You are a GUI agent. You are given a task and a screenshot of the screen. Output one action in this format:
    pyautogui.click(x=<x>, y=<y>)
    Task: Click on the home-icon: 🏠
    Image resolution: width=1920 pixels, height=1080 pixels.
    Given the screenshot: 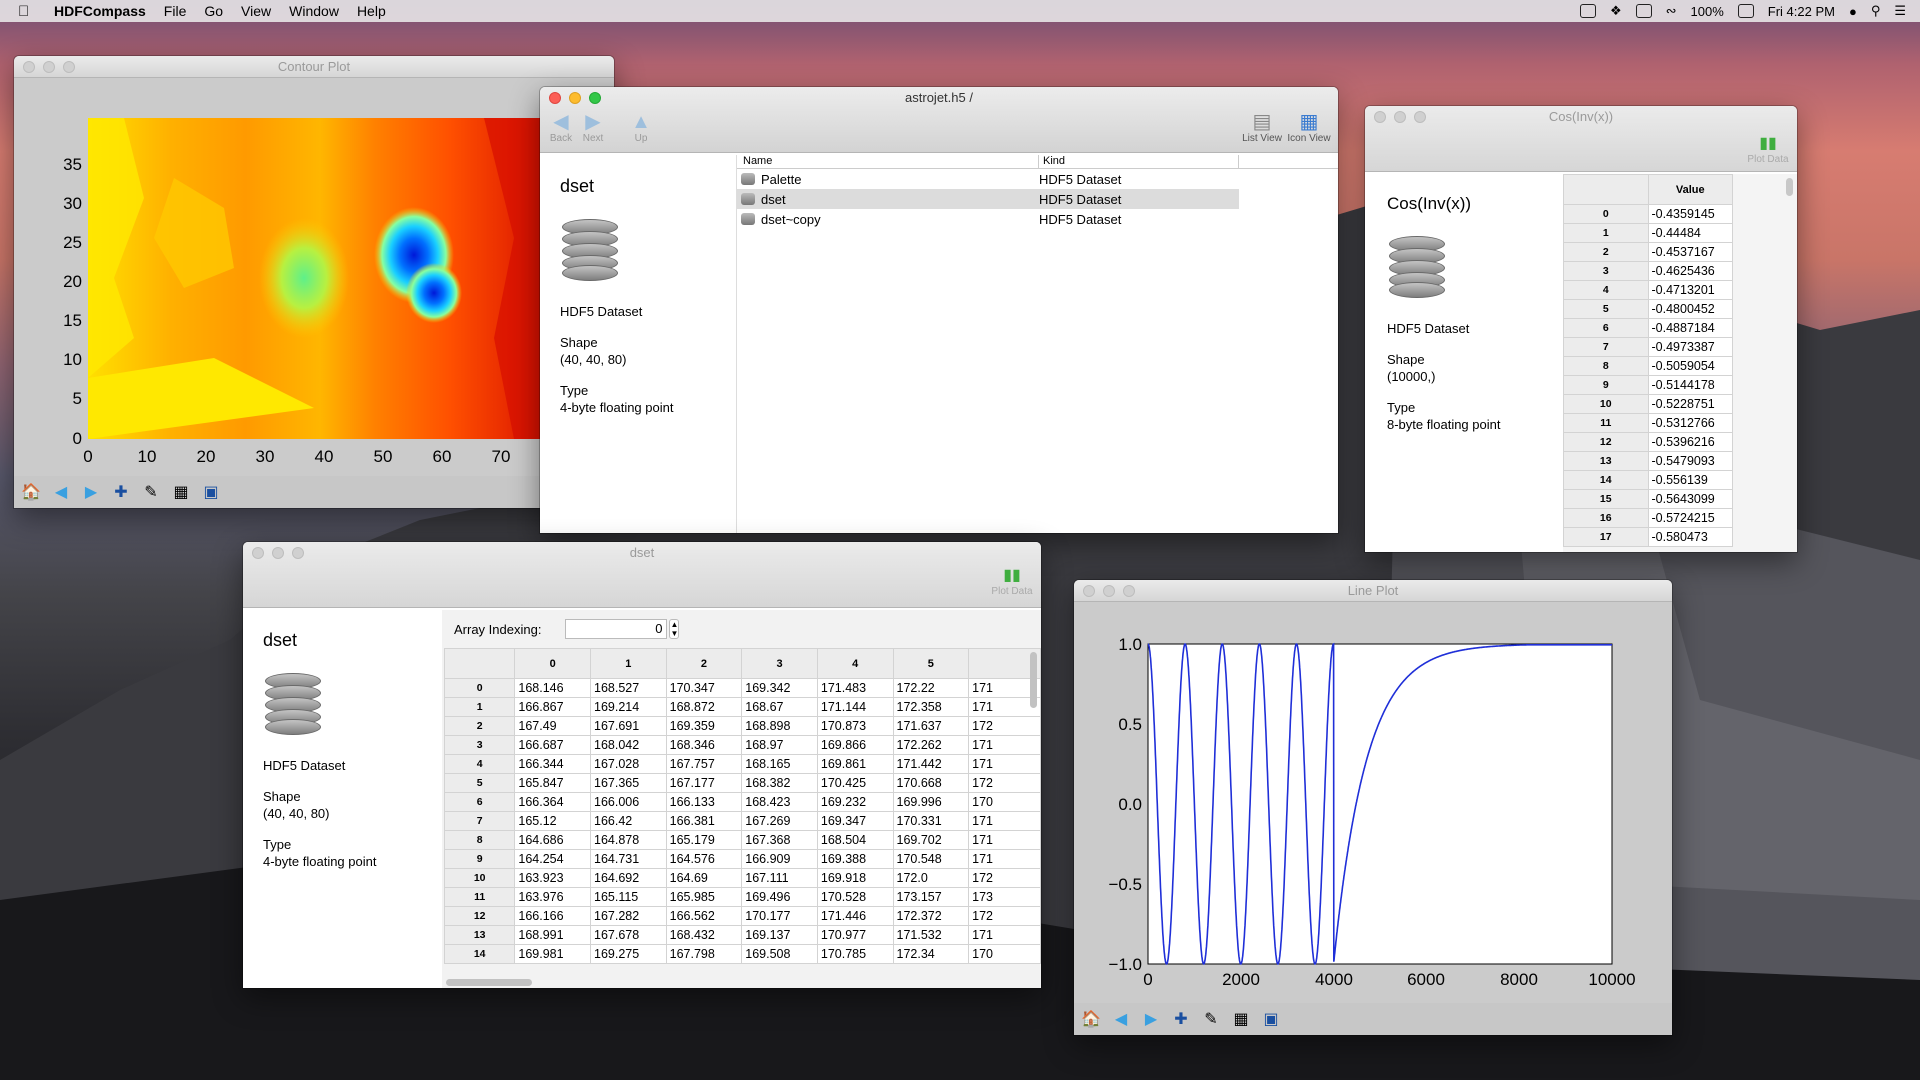 What is the action you would take?
    pyautogui.click(x=1091, y=1019)
    